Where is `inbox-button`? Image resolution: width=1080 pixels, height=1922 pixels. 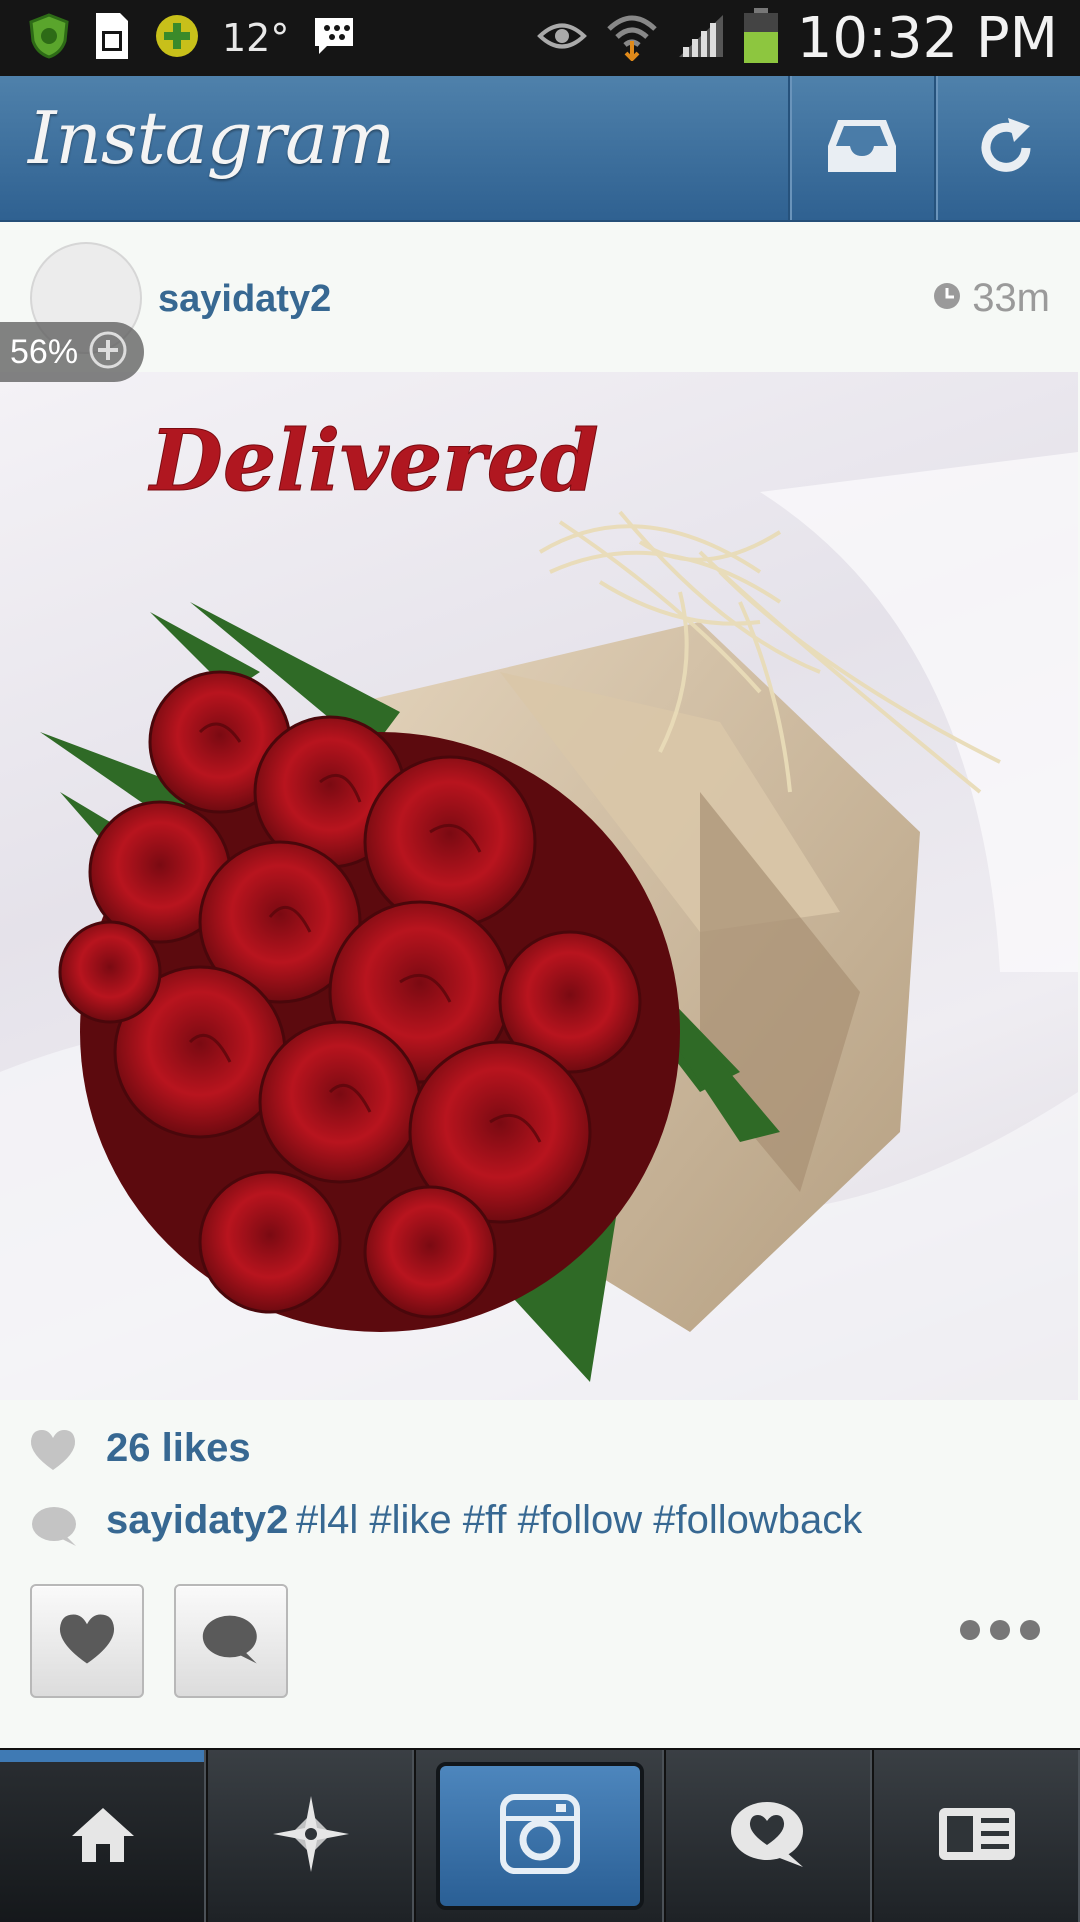 inbox-button is located at coordinates (861, 148).